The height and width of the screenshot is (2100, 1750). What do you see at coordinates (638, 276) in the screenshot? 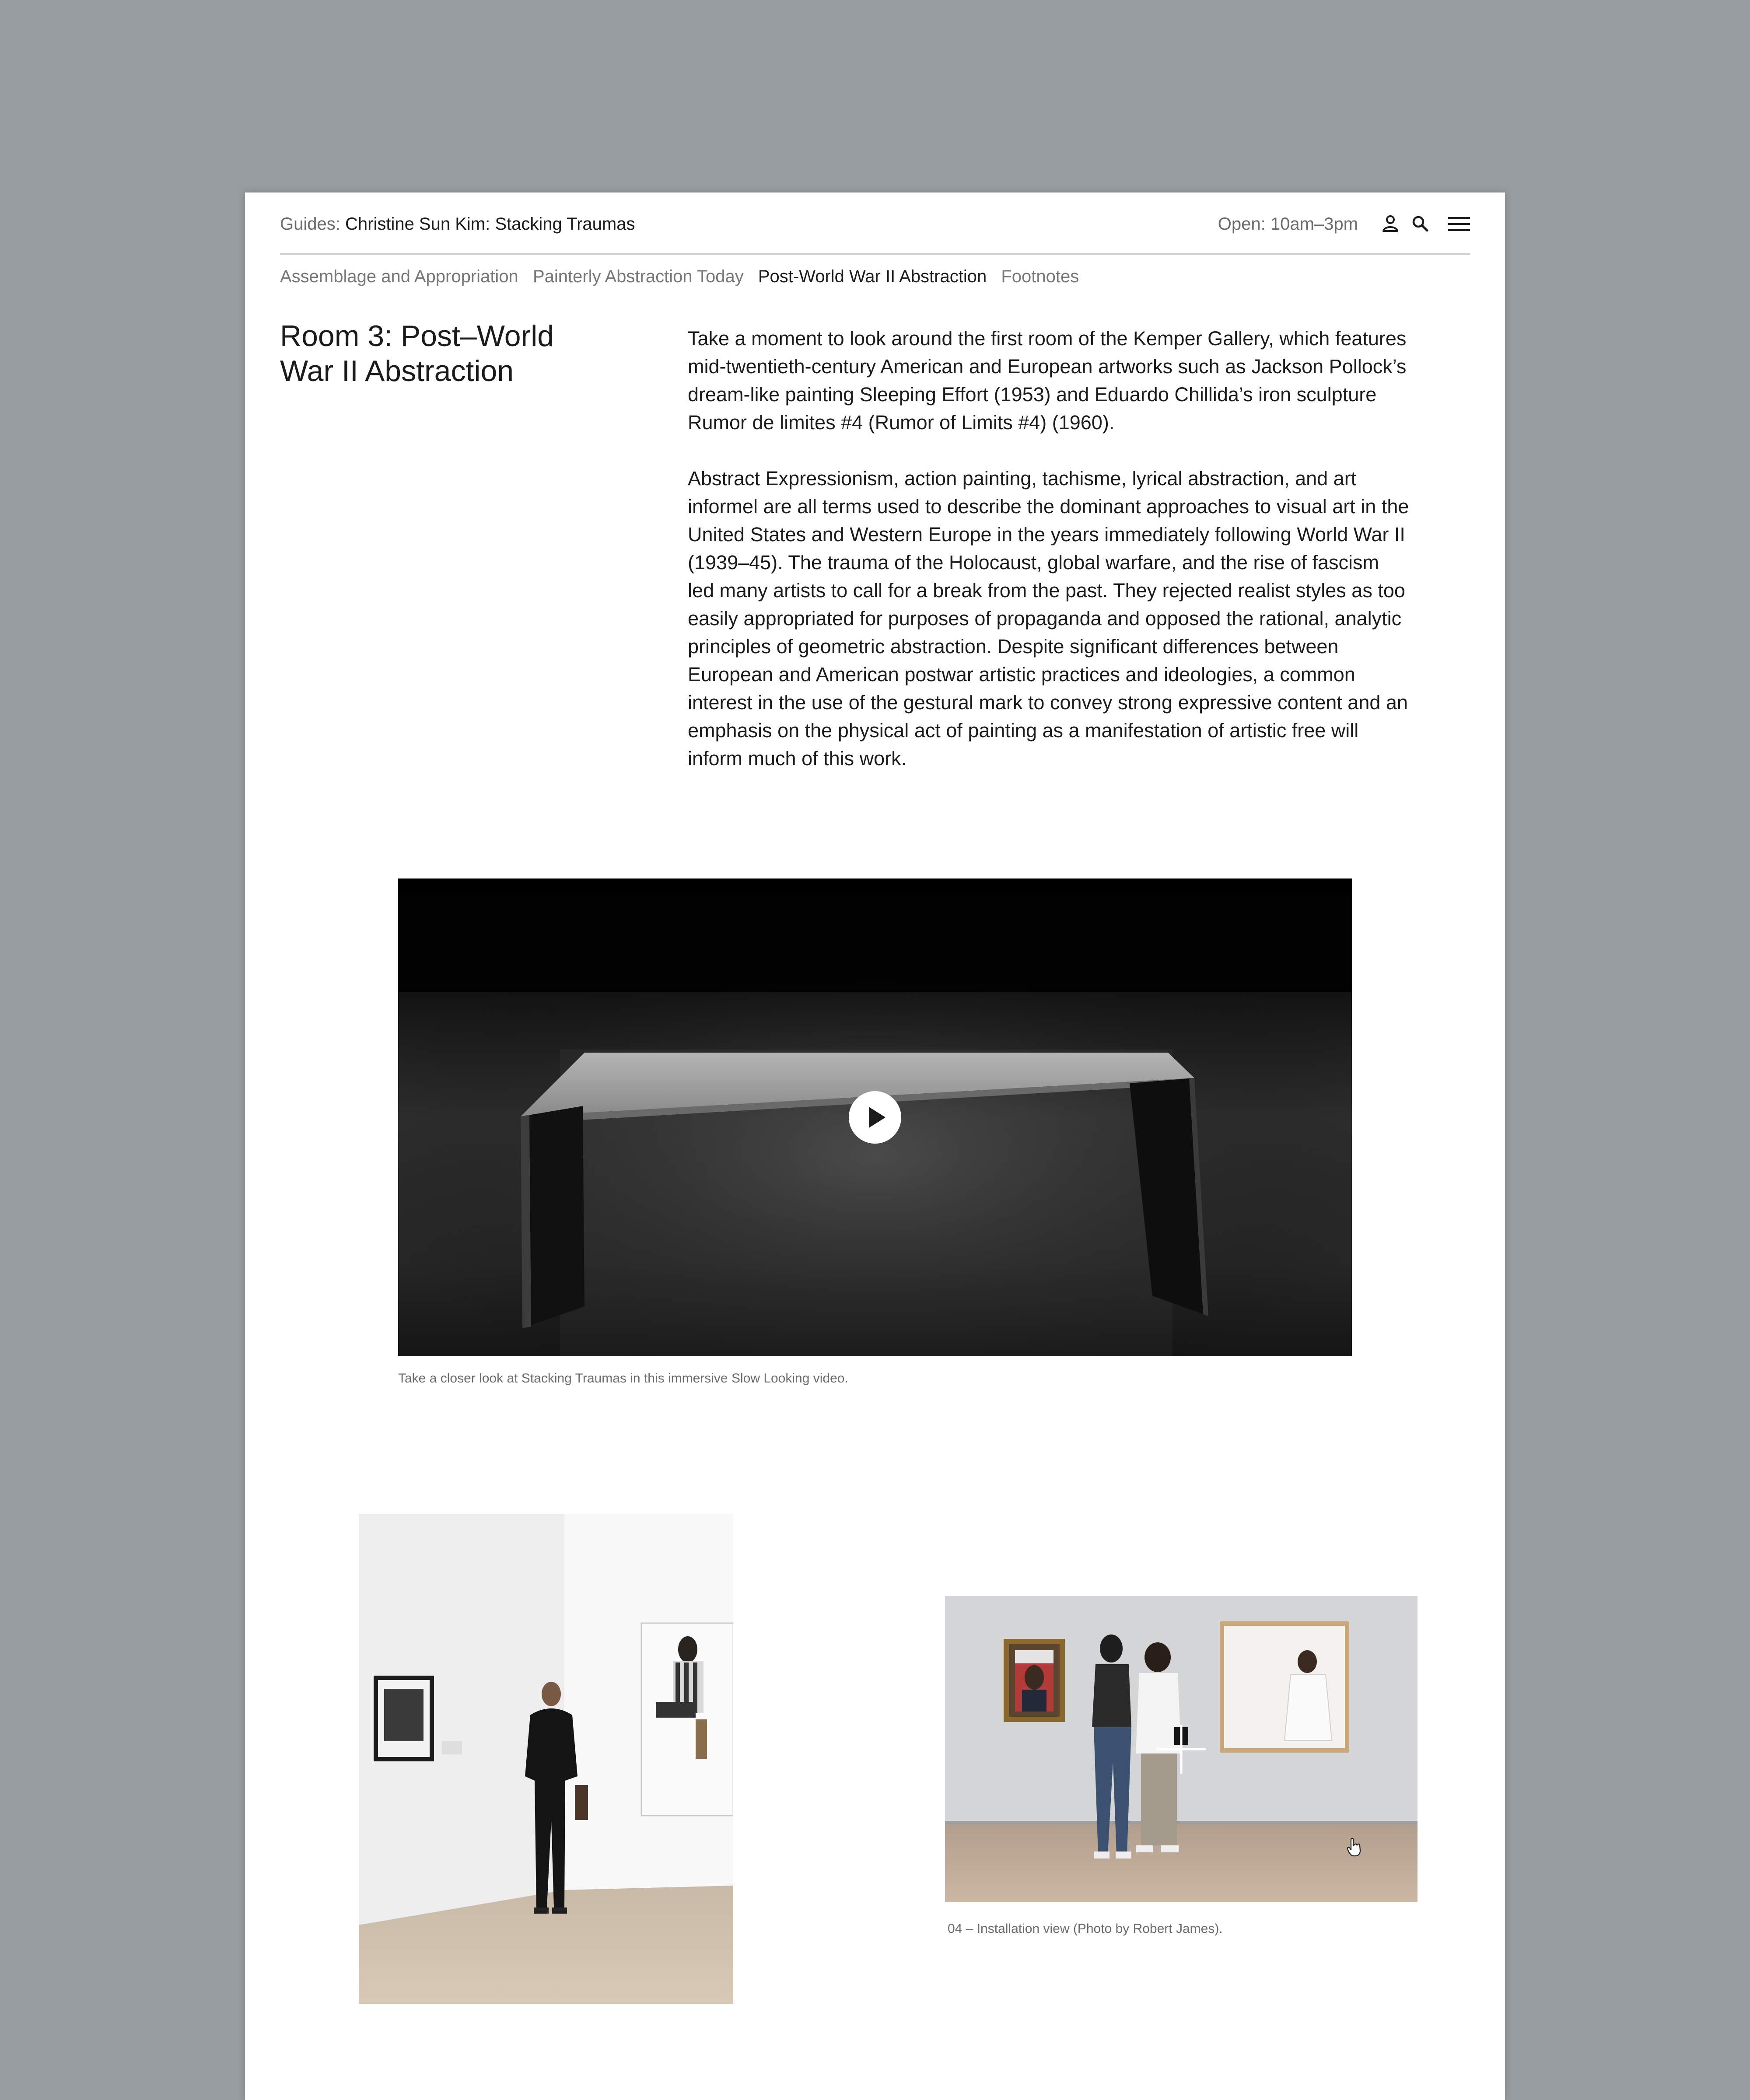
I see `nav-painterly-abstraction-today: Painterly Abstraction Today` at bounding box center [638, 276].